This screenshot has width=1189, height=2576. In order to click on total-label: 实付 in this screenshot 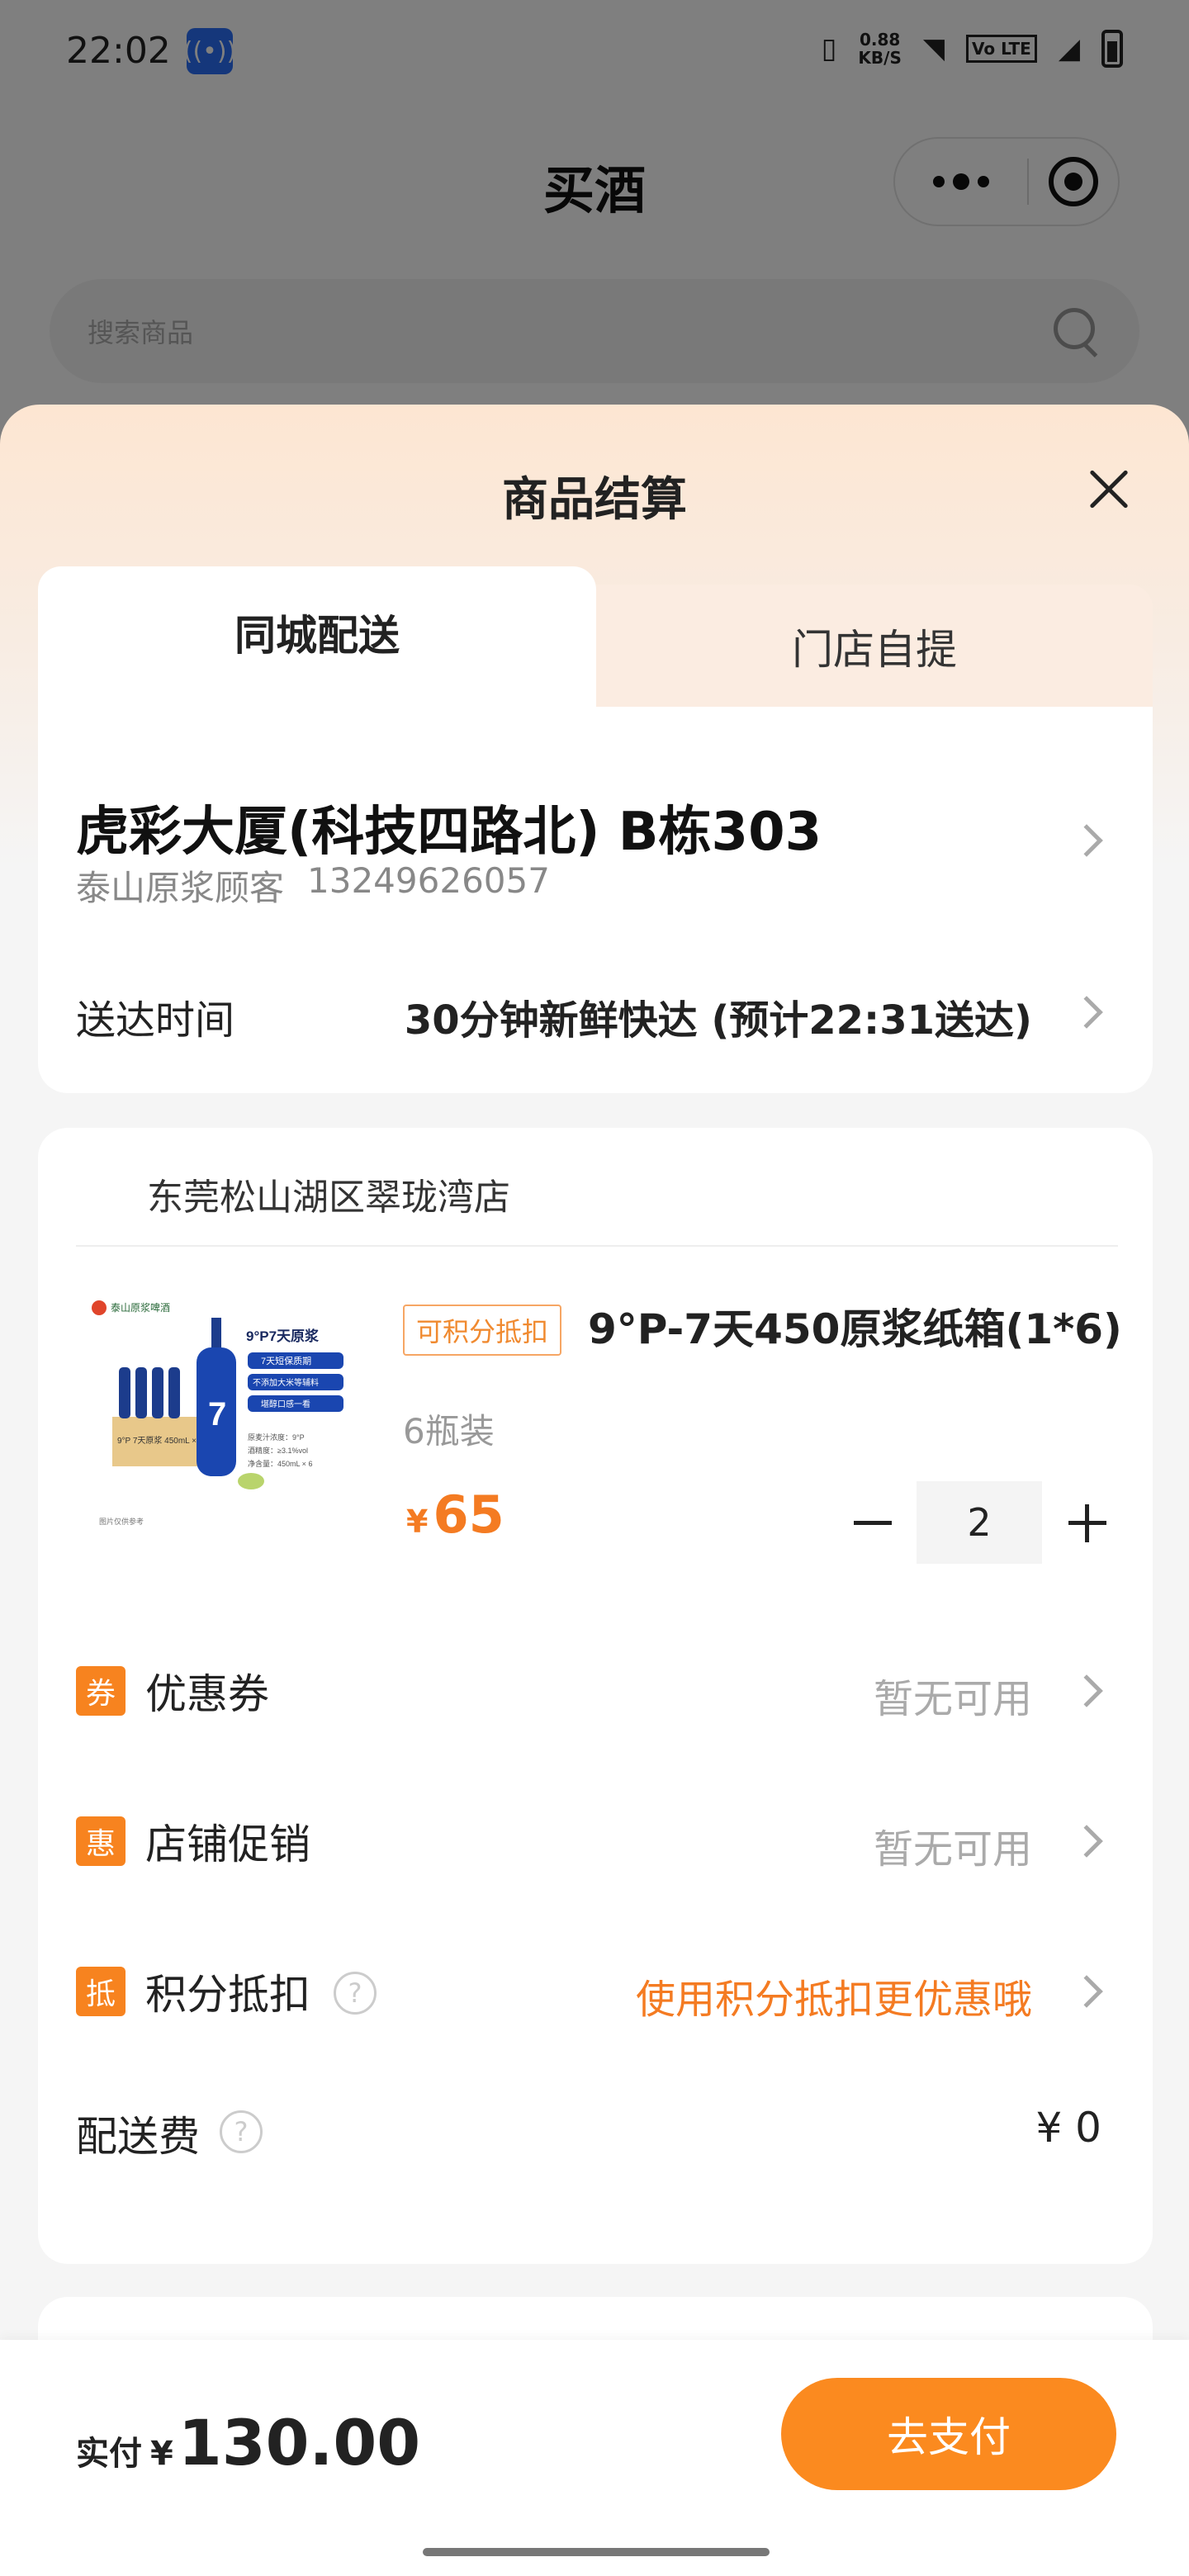, I will do `click(109, 2454)`.